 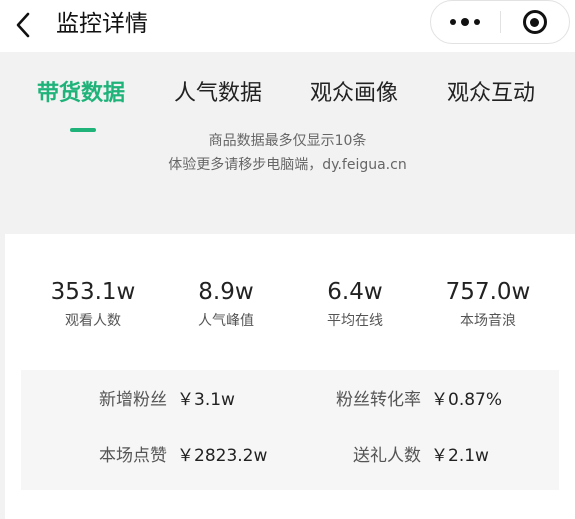 I want to click on metric-gift-givers-label: 送礼人数, so click(x=387, y=456).